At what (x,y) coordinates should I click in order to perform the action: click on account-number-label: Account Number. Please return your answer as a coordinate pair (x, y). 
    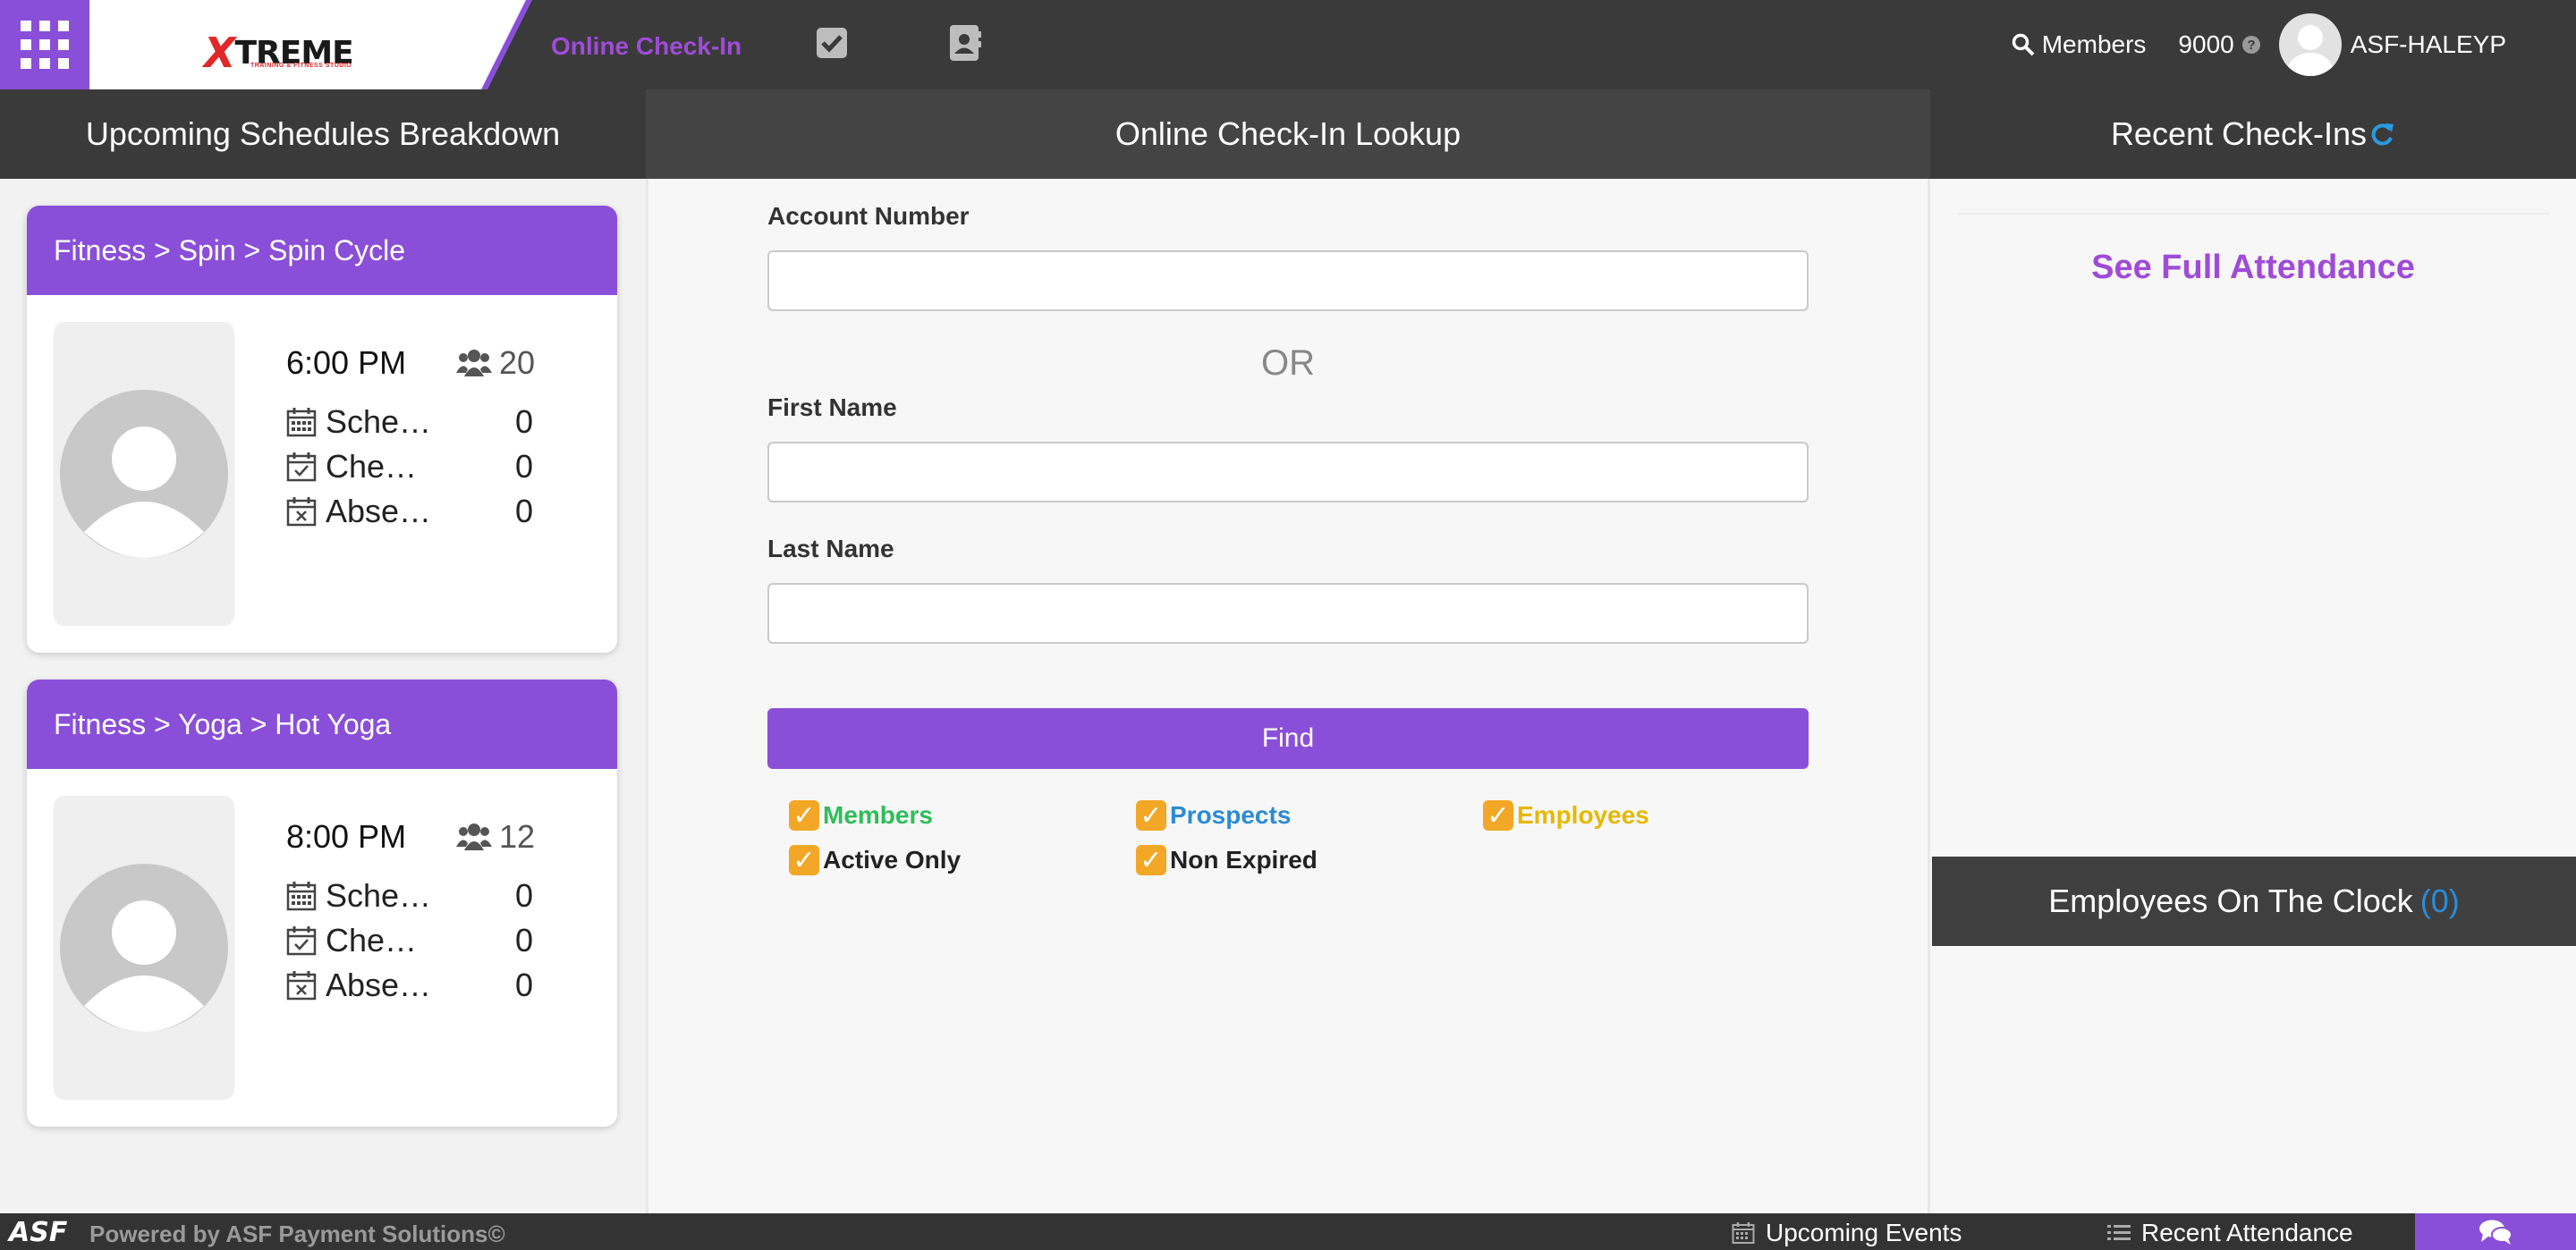
    Looking at the image, I should click on (868, 216).